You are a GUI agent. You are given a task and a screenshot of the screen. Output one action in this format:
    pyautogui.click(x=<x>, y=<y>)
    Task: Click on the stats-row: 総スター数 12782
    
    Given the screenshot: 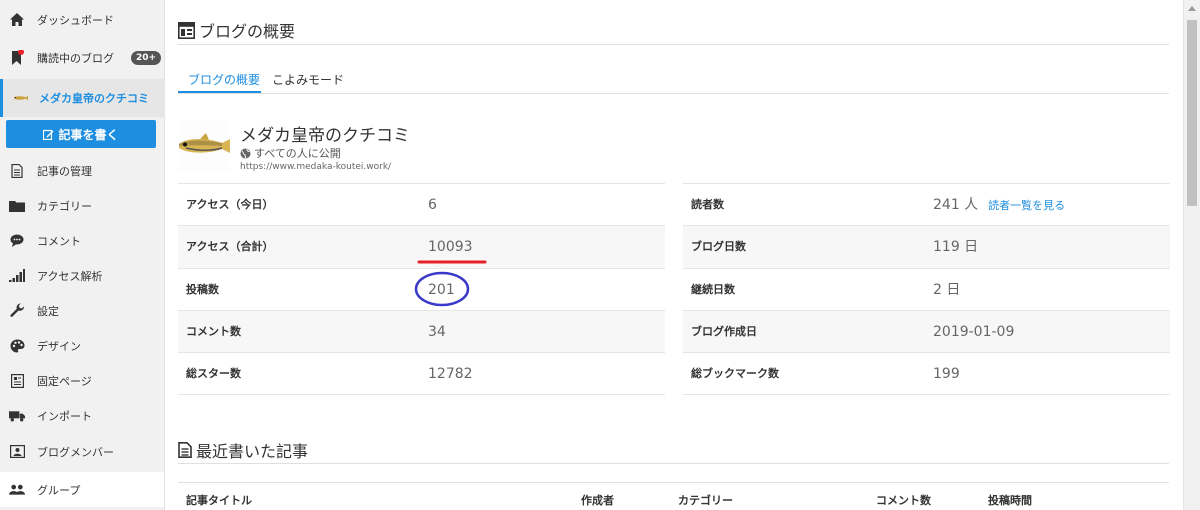 What is the action you would take?
    pyautogui.click(x=421, y=374)
    